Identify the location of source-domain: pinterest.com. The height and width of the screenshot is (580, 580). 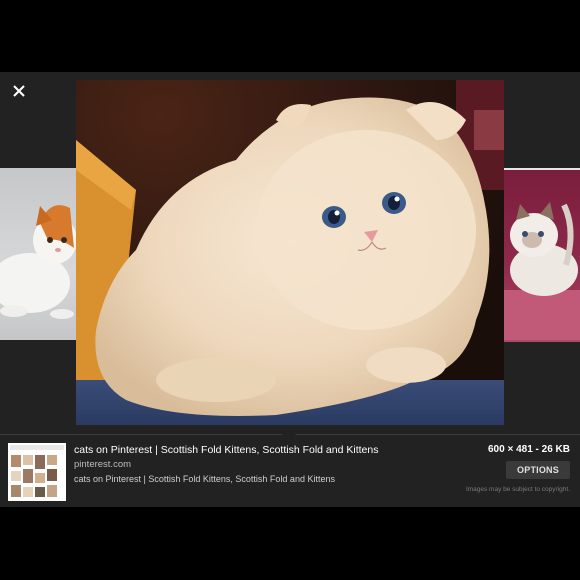
(103, 464).